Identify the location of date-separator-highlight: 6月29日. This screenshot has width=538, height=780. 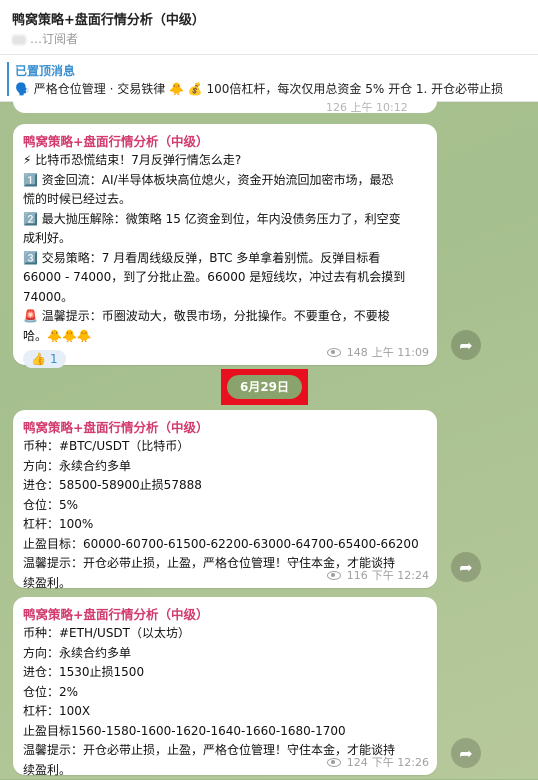
(264, 387).